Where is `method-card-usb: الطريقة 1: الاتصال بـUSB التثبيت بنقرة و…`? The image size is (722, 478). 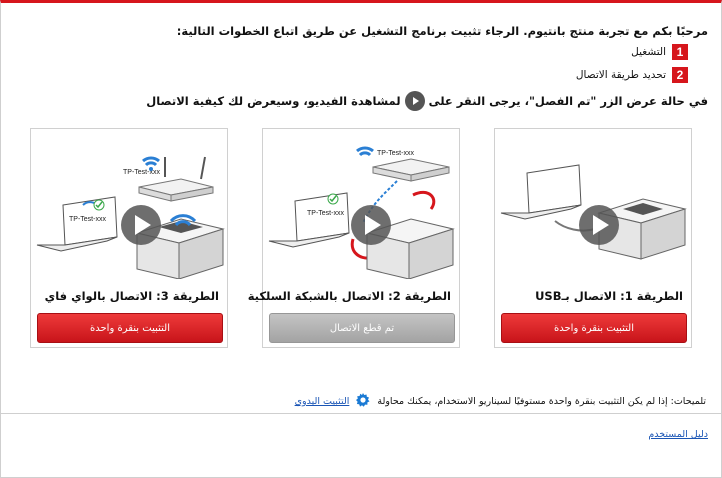 method-card-usb: الطريقة 1: الاتصال بـUSB التثبيت بنقرة و… is located at coordinates (593, 238).